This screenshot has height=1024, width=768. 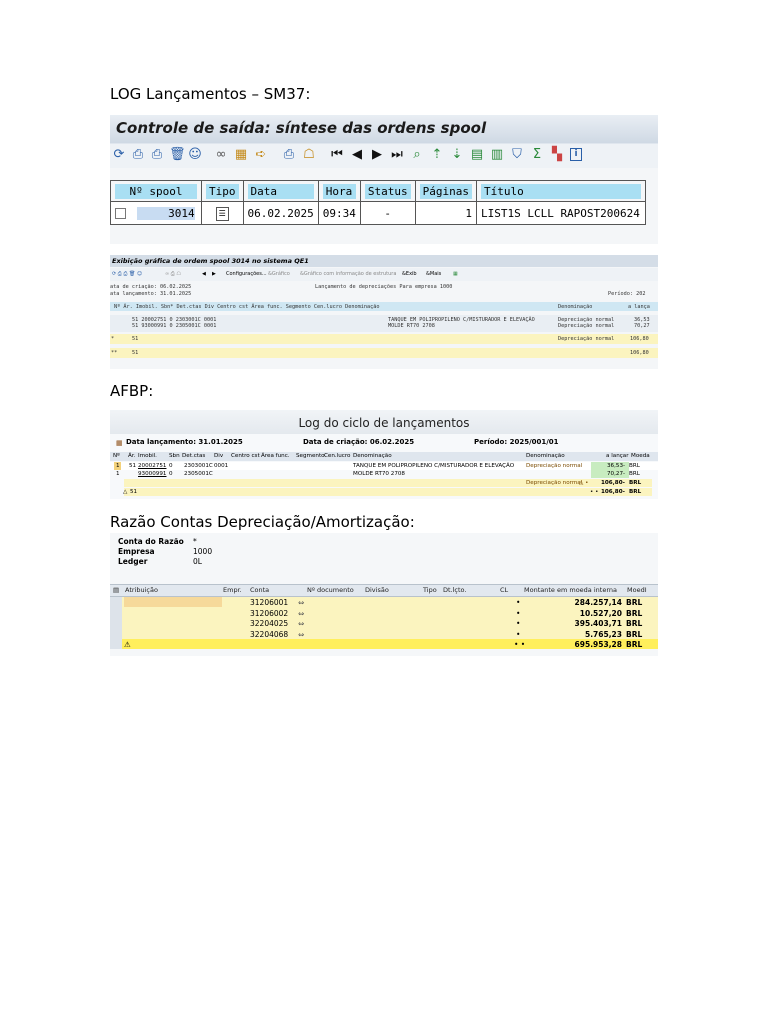 What do you see at coordinates (259, 590) in the screenshot?
I see `razao-col-conta: Conta` at bounding box center [259, 590].